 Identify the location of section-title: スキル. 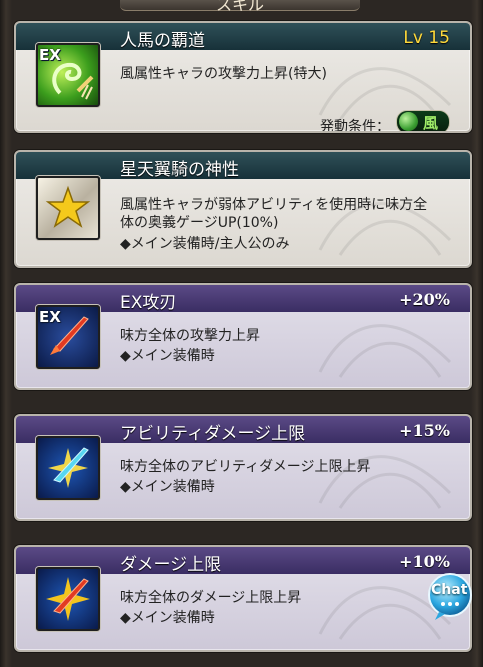
(239, 7).